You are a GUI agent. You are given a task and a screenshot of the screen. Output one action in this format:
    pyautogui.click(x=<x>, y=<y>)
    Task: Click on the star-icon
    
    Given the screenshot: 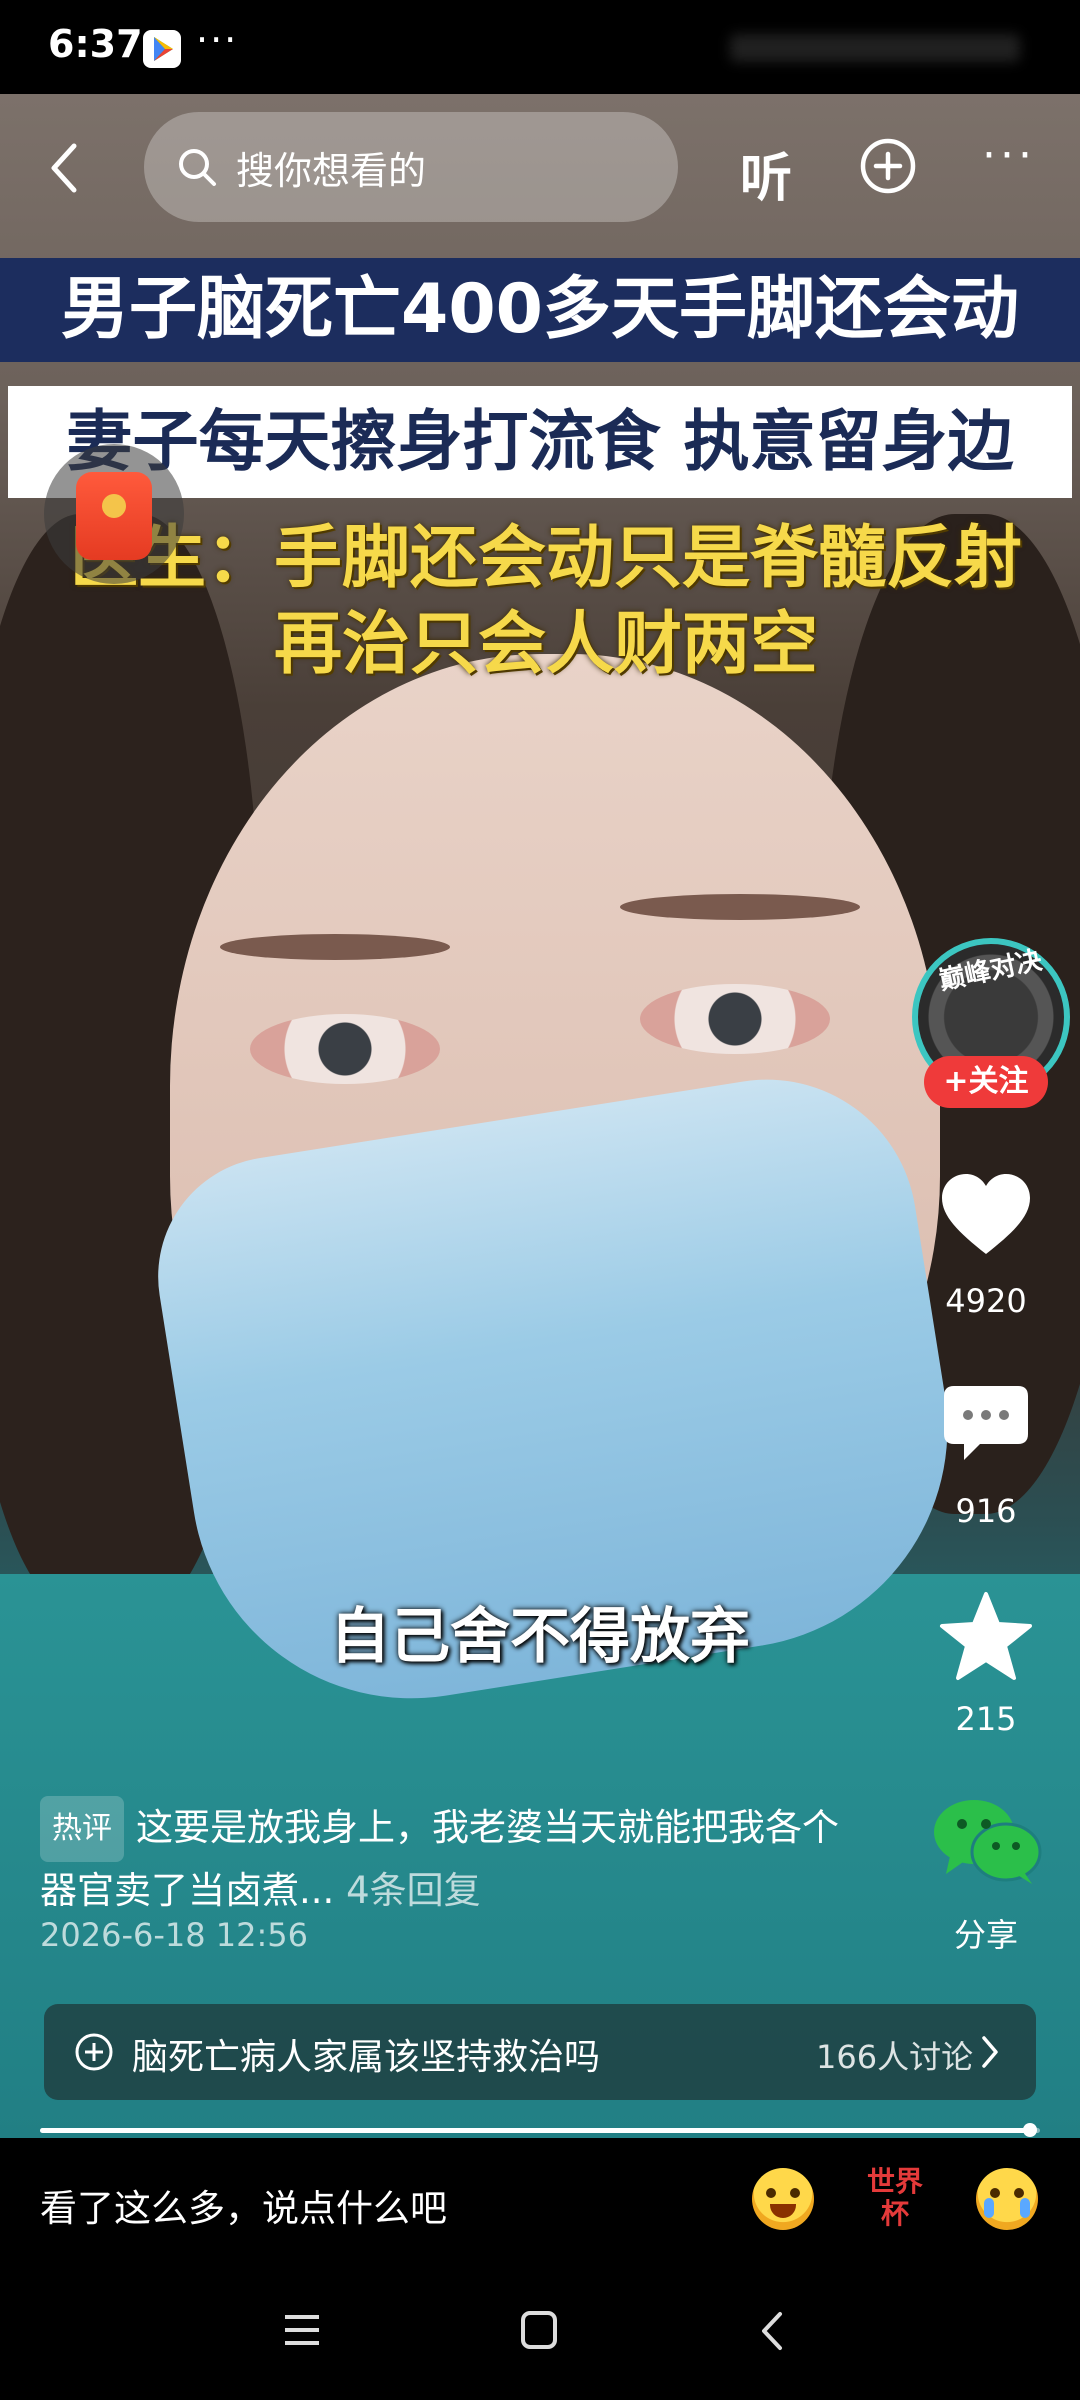 What is the action you would take?
    pyautogui.click(x=986, y=1636)
    